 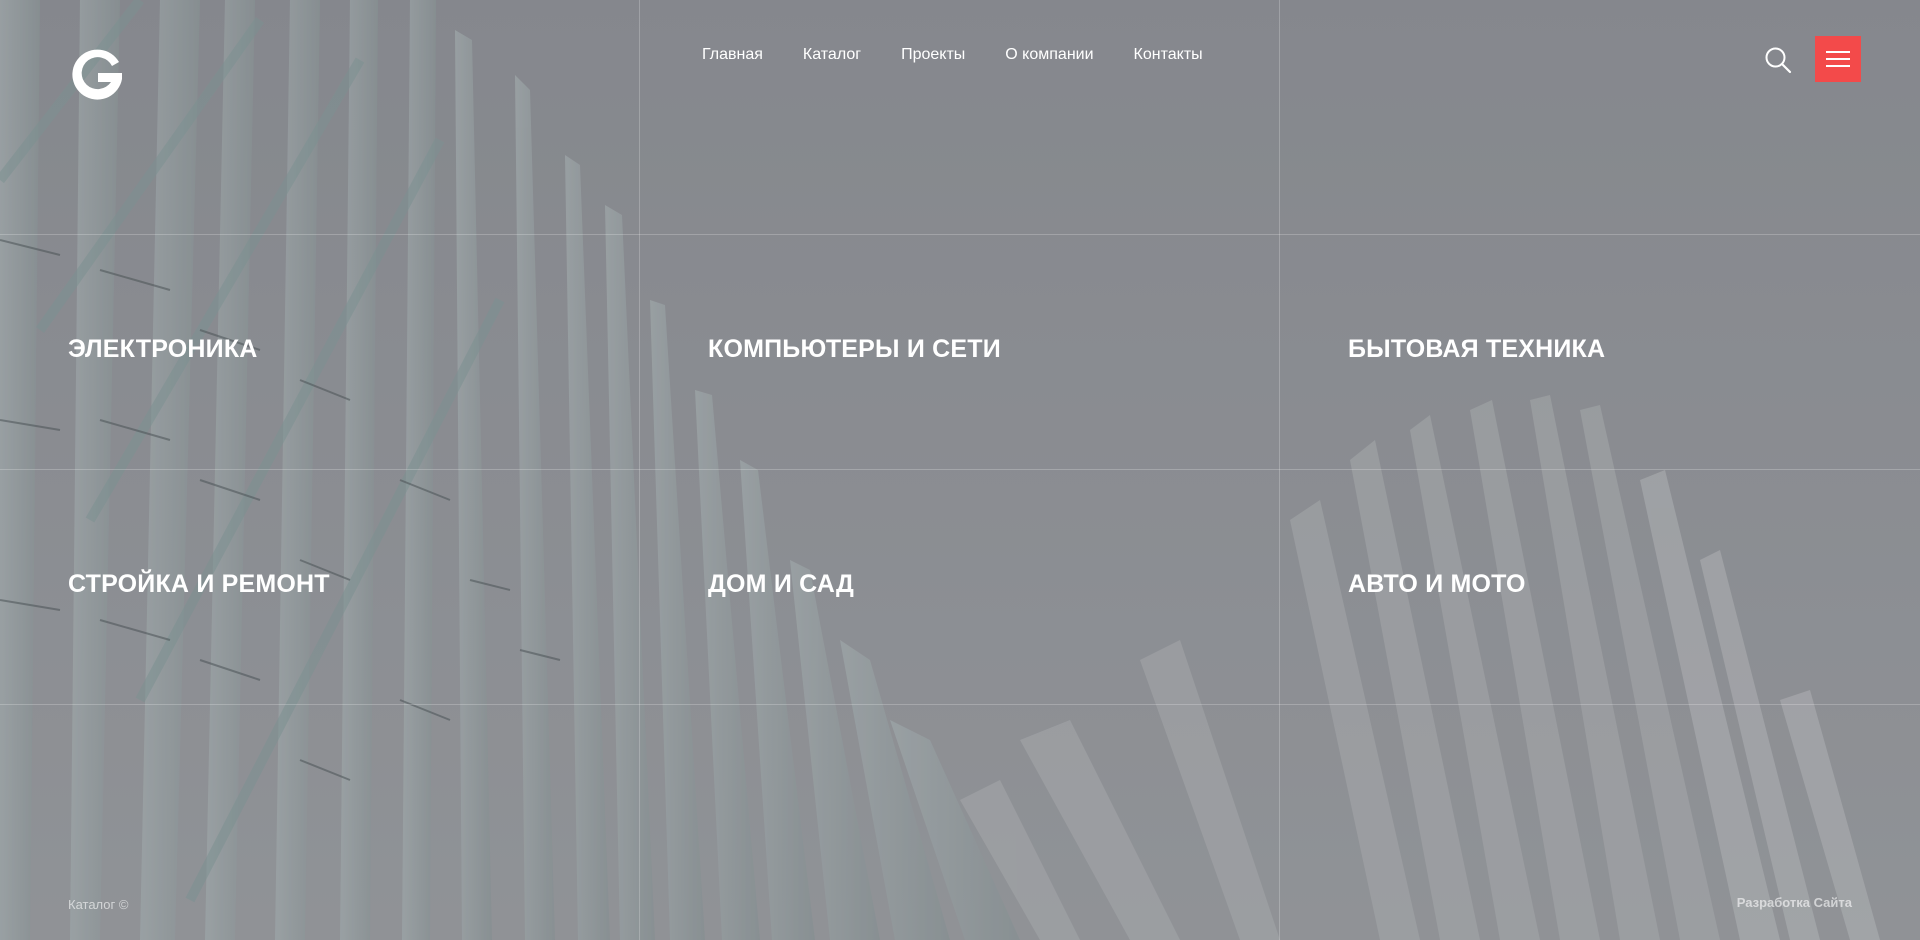 I want to click on menu-button, so click(x=1838, y=59).